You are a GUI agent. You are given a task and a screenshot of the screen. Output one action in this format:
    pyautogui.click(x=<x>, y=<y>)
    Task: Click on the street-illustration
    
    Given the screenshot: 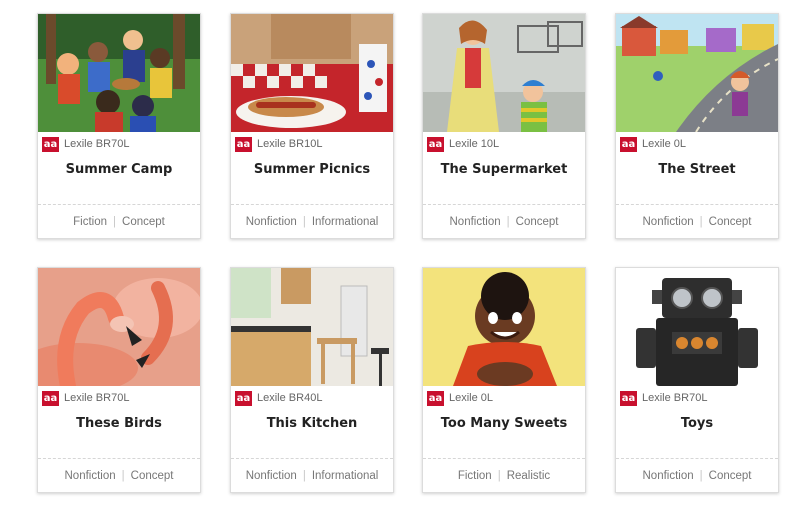 What is the action you would take?
    pyautogui.click(x=697, y=73)
    